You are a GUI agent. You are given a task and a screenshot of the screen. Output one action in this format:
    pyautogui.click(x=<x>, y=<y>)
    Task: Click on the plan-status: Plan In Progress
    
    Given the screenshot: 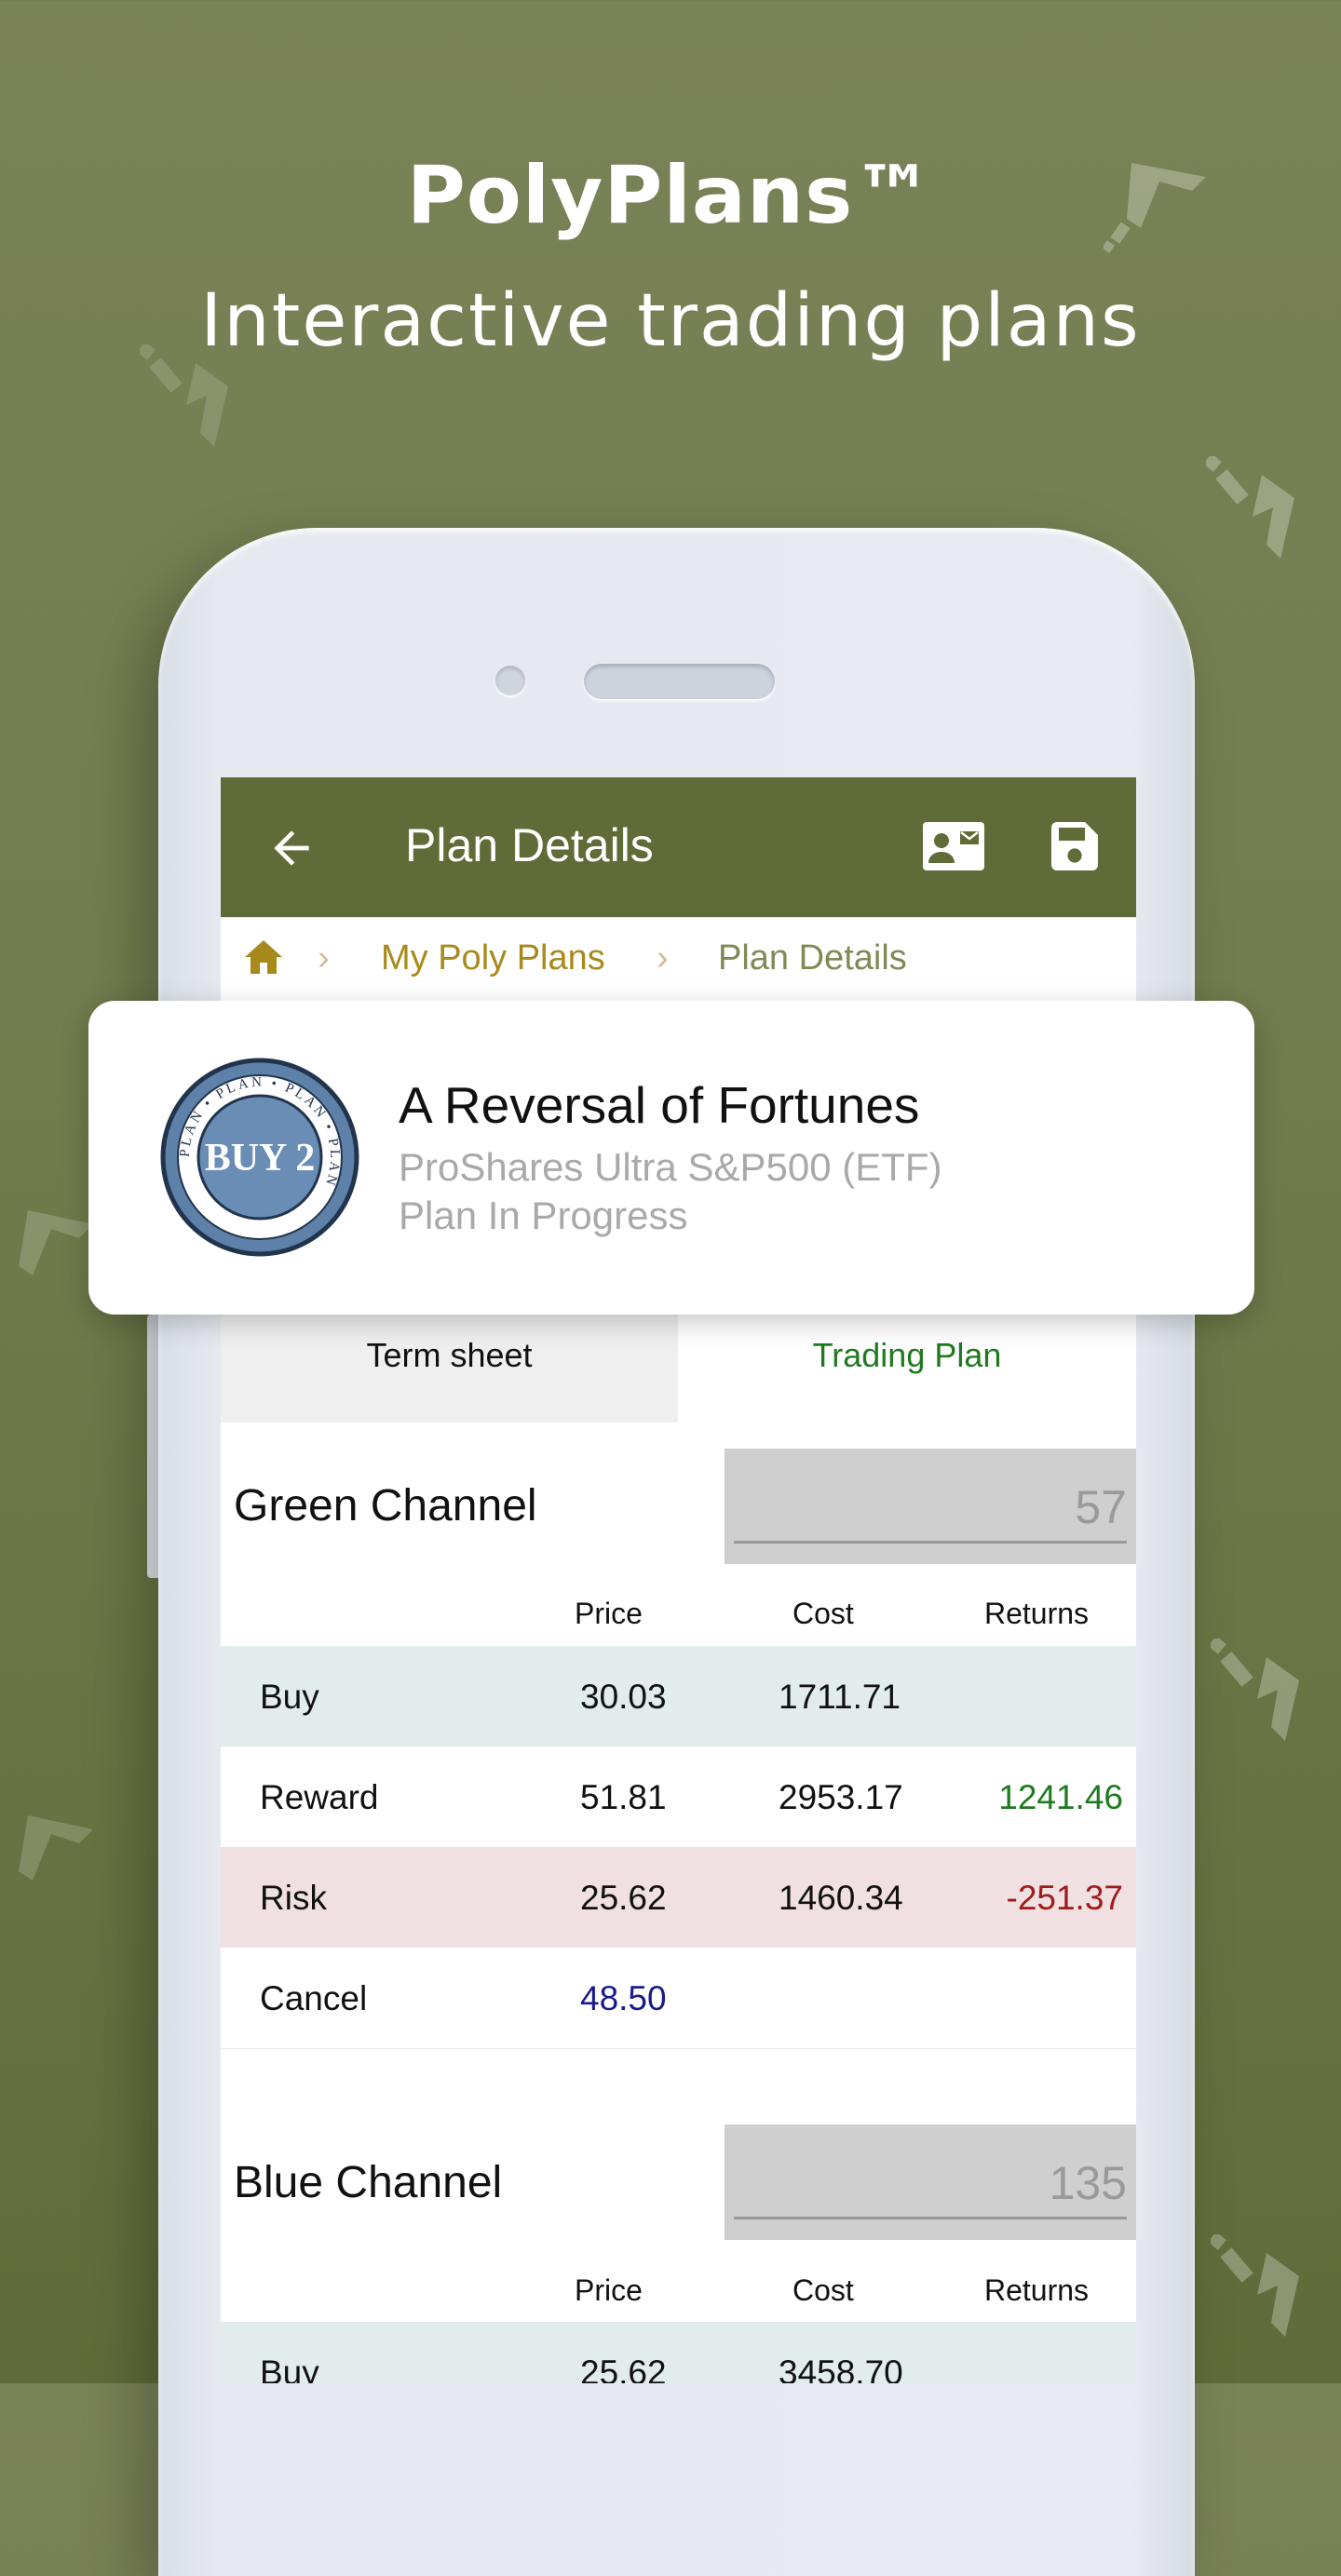 What is the action you would take?
    pyautogui.click(x=543, y=1215)
    